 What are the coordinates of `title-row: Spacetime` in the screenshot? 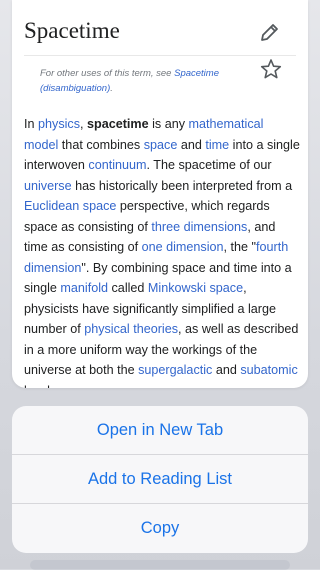 It's located at (160, 33).